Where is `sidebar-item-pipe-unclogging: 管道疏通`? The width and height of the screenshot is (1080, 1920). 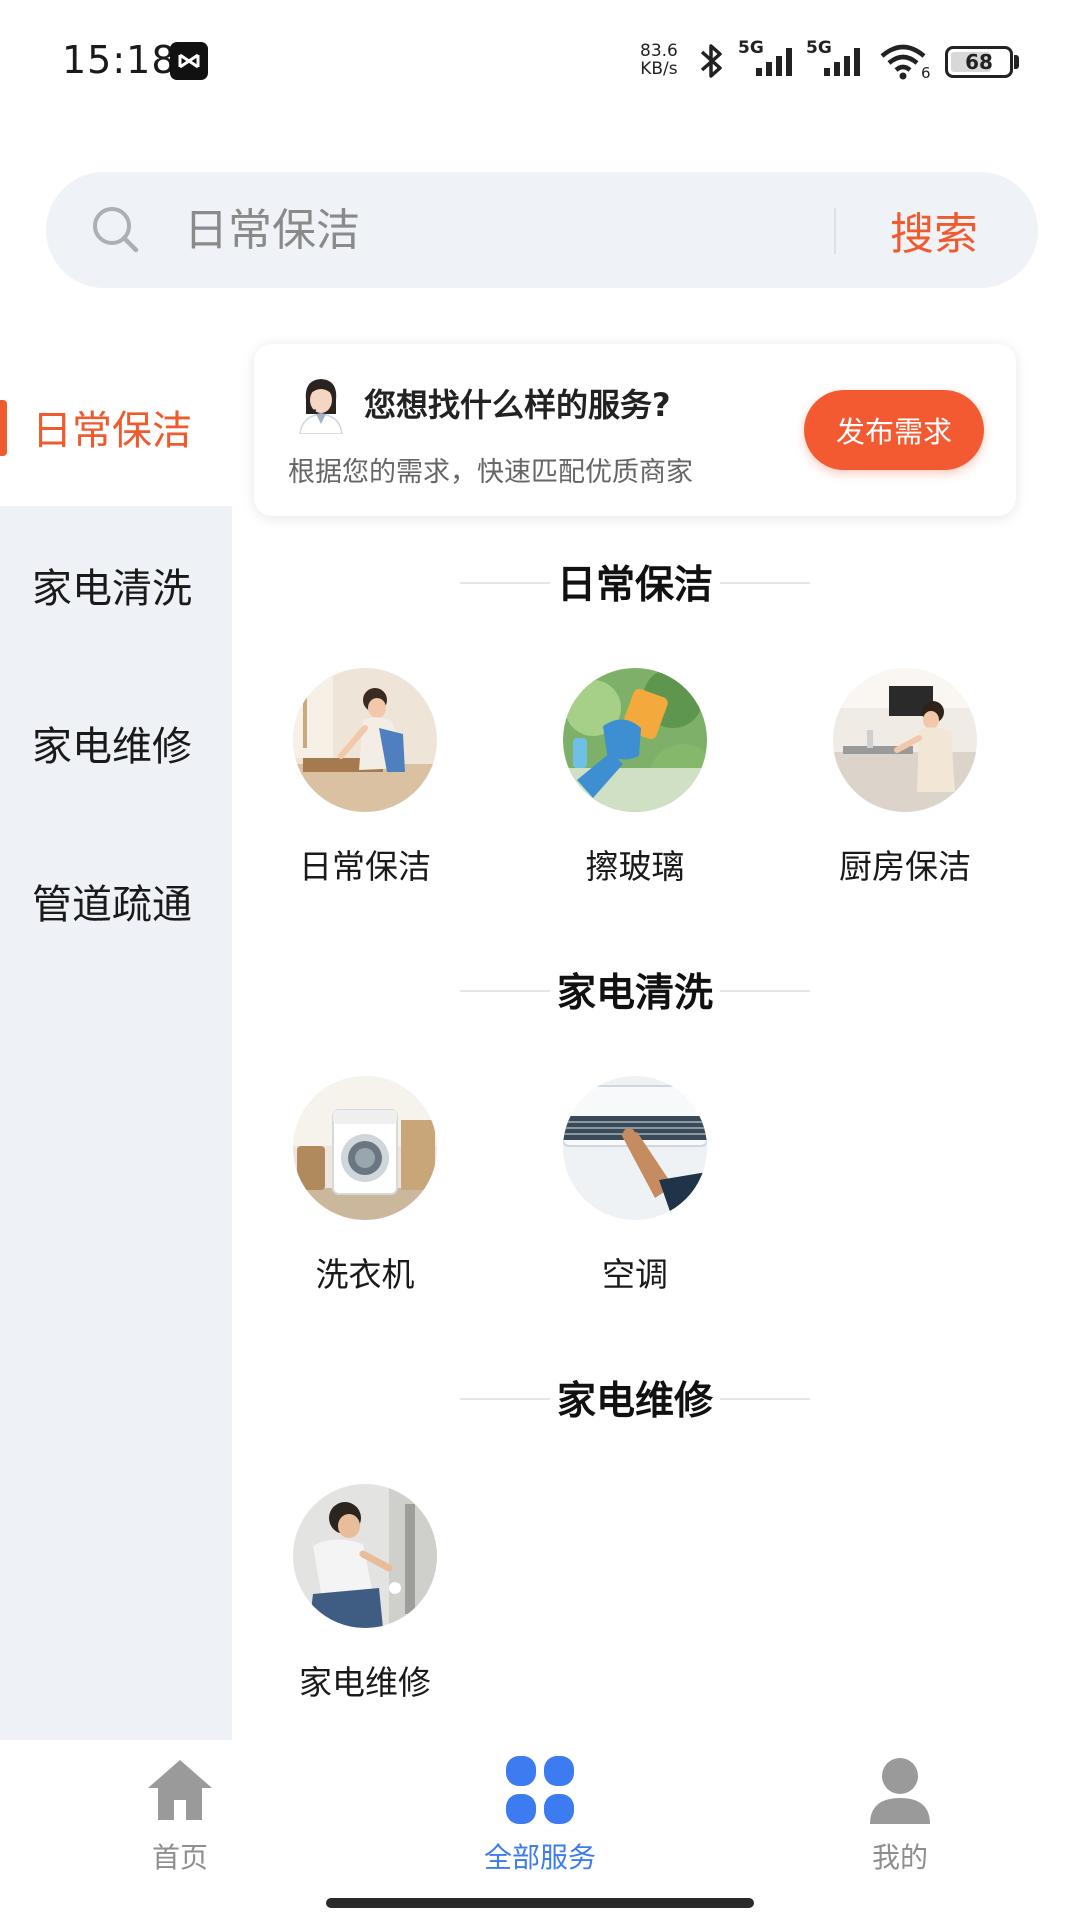 sidebar-item-pipe-unclogging: 管道疏通 is located at coordinates (116, 901).